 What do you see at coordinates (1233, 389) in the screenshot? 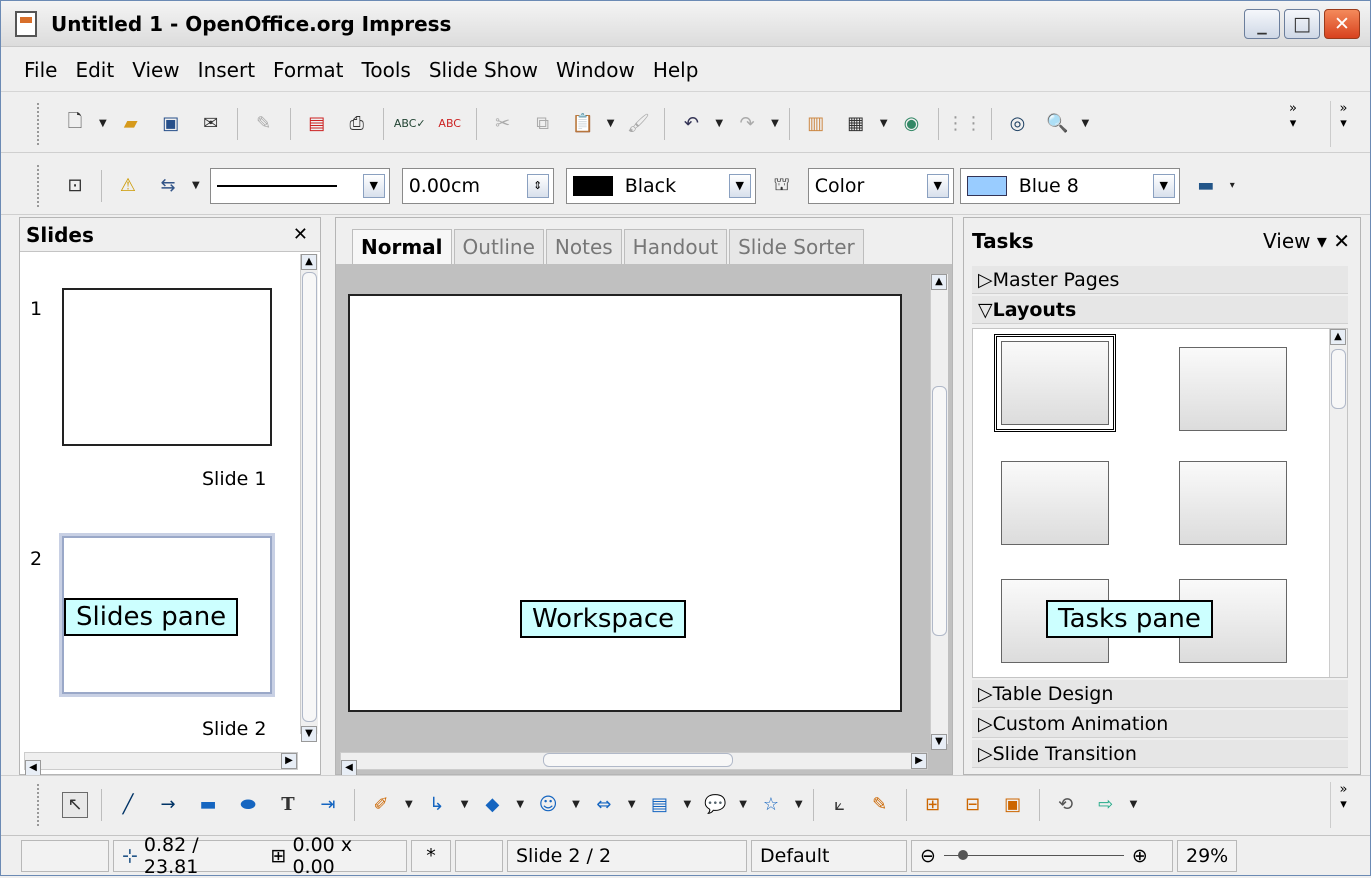
I see `layout-title-only` at bounding box center [1233, 389].